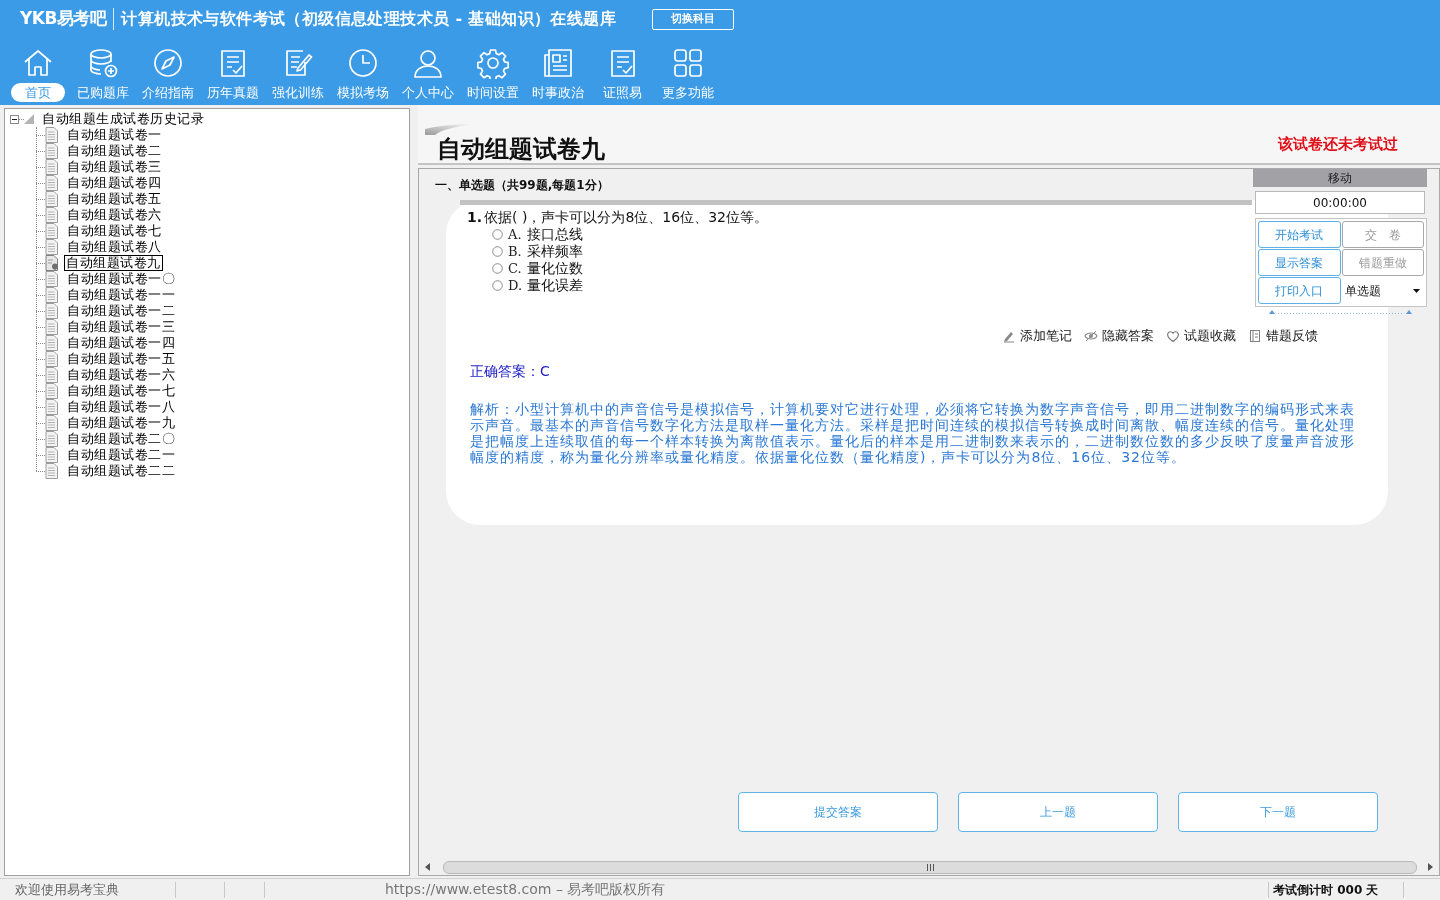  I want to click on exam-countdown: 考试倒计时 000 天, so click(1326, 890).